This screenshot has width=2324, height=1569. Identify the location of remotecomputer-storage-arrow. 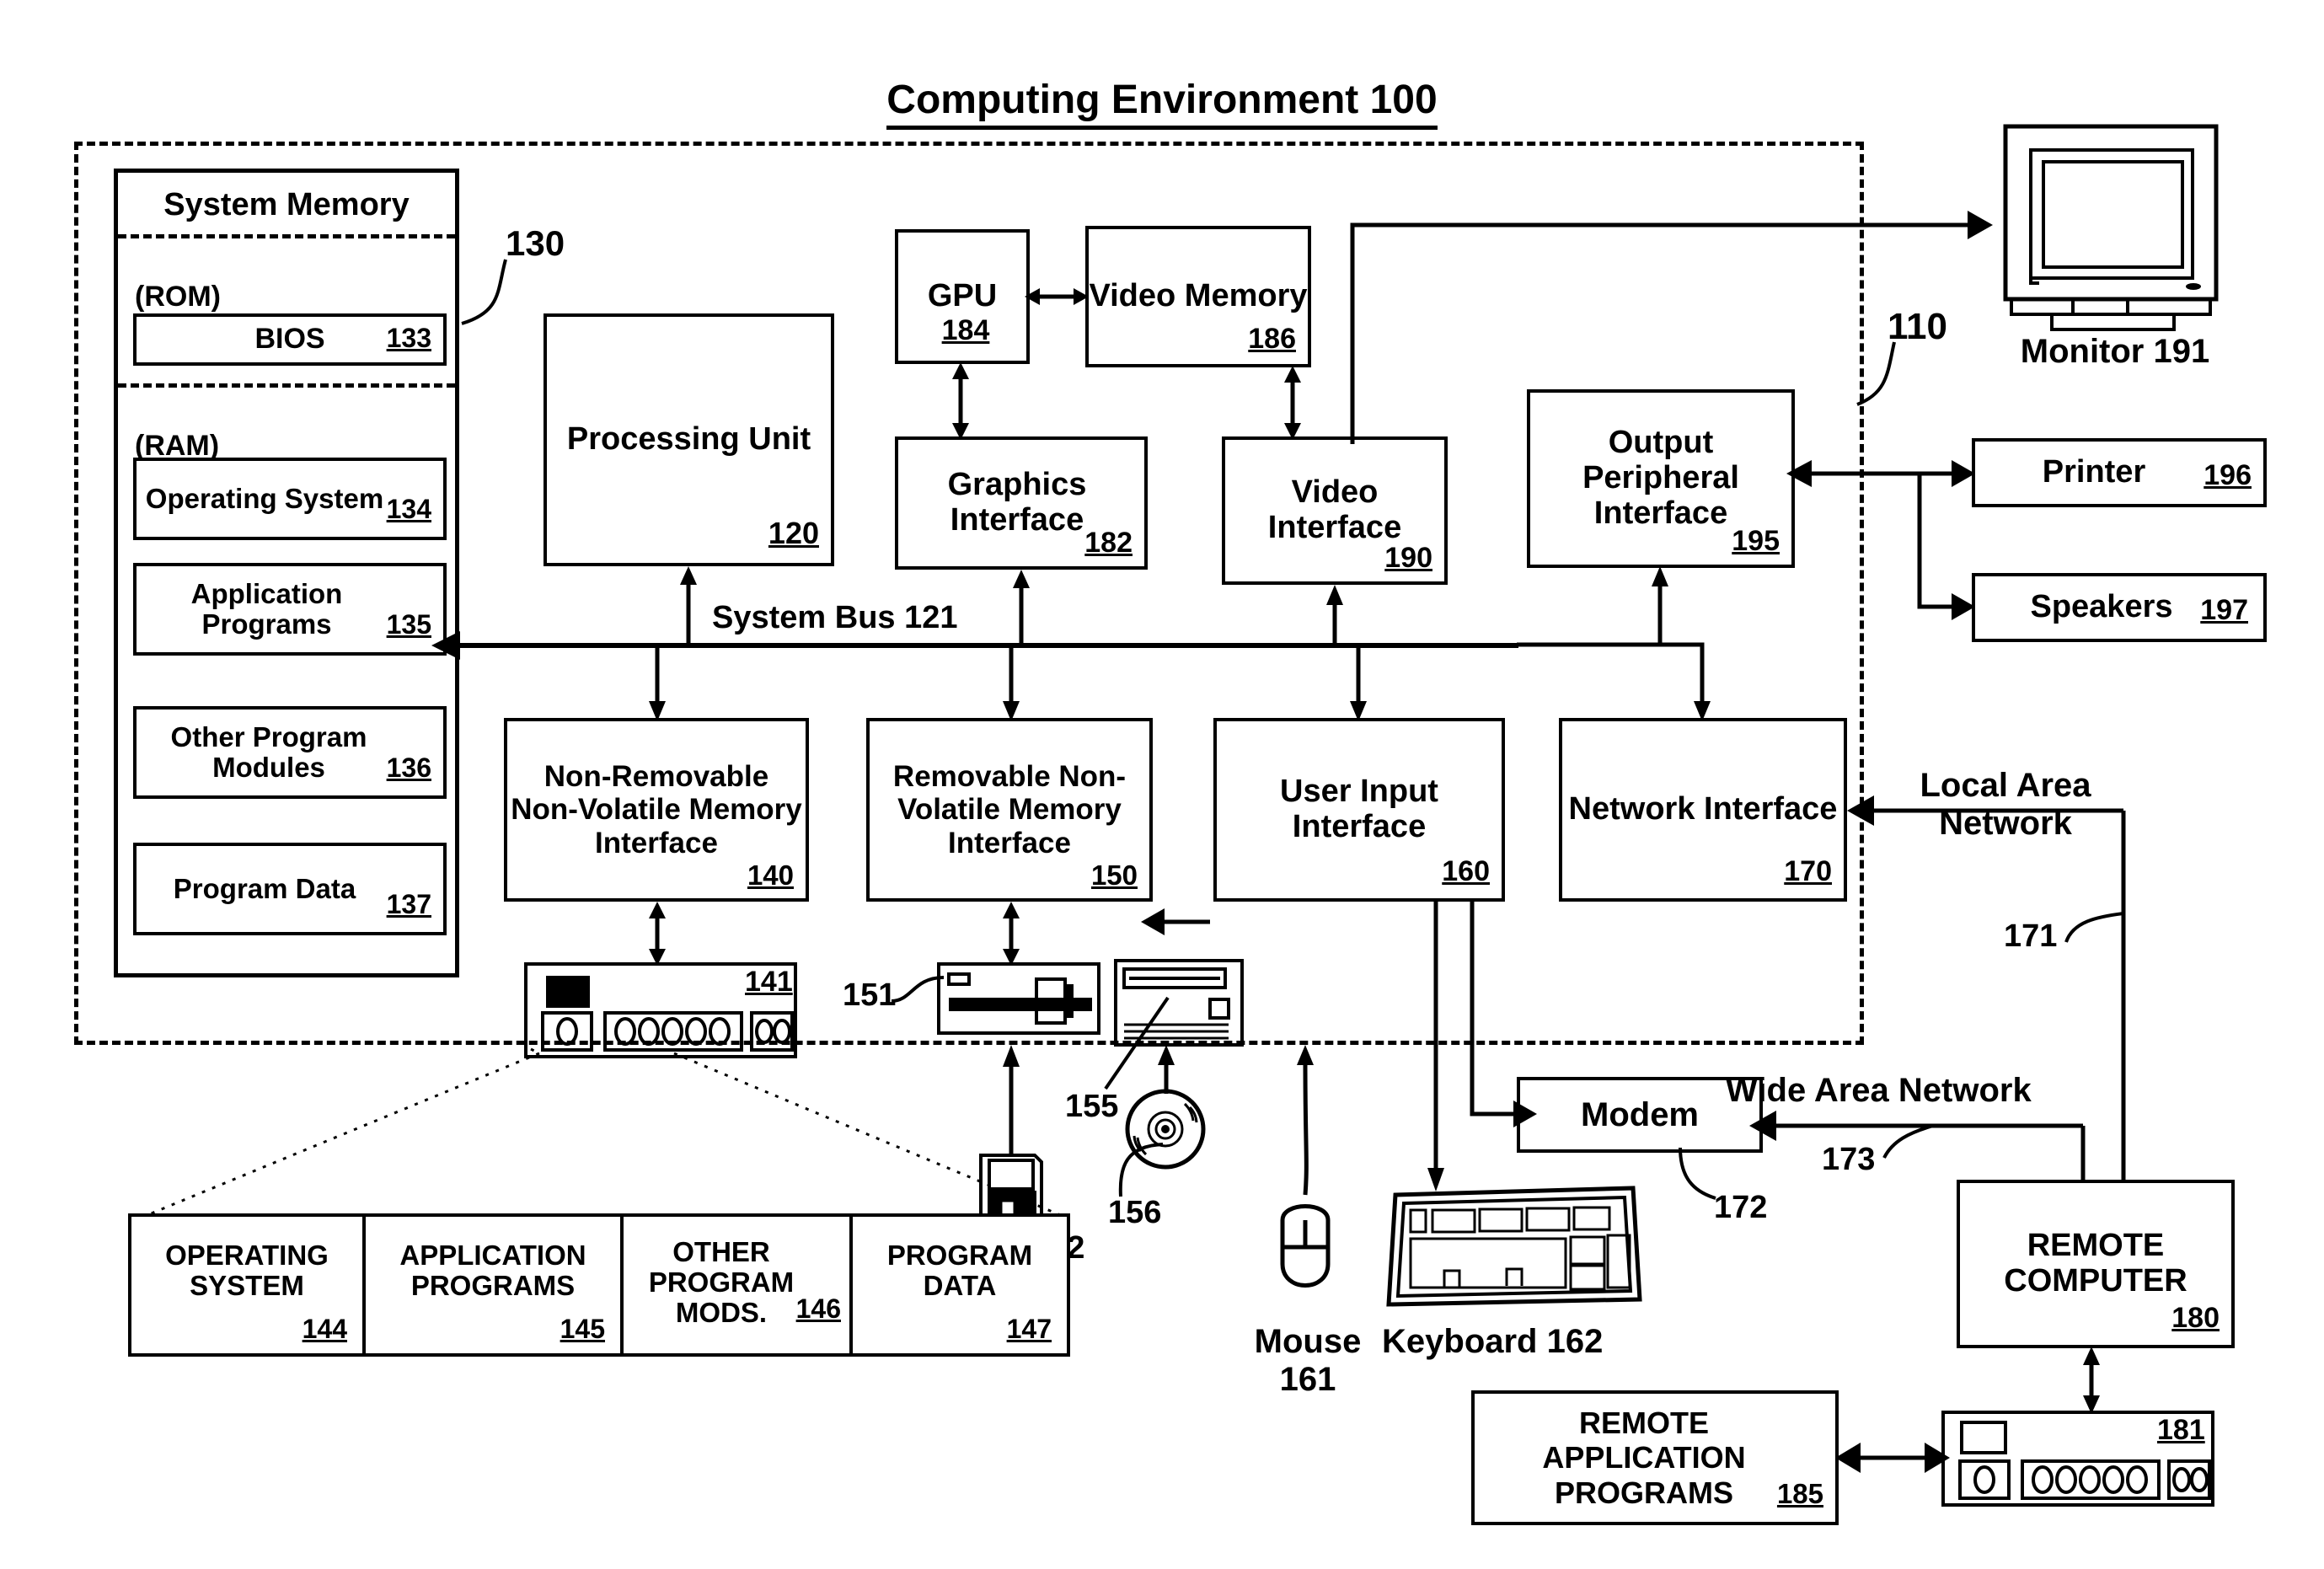
(2092, 1380).